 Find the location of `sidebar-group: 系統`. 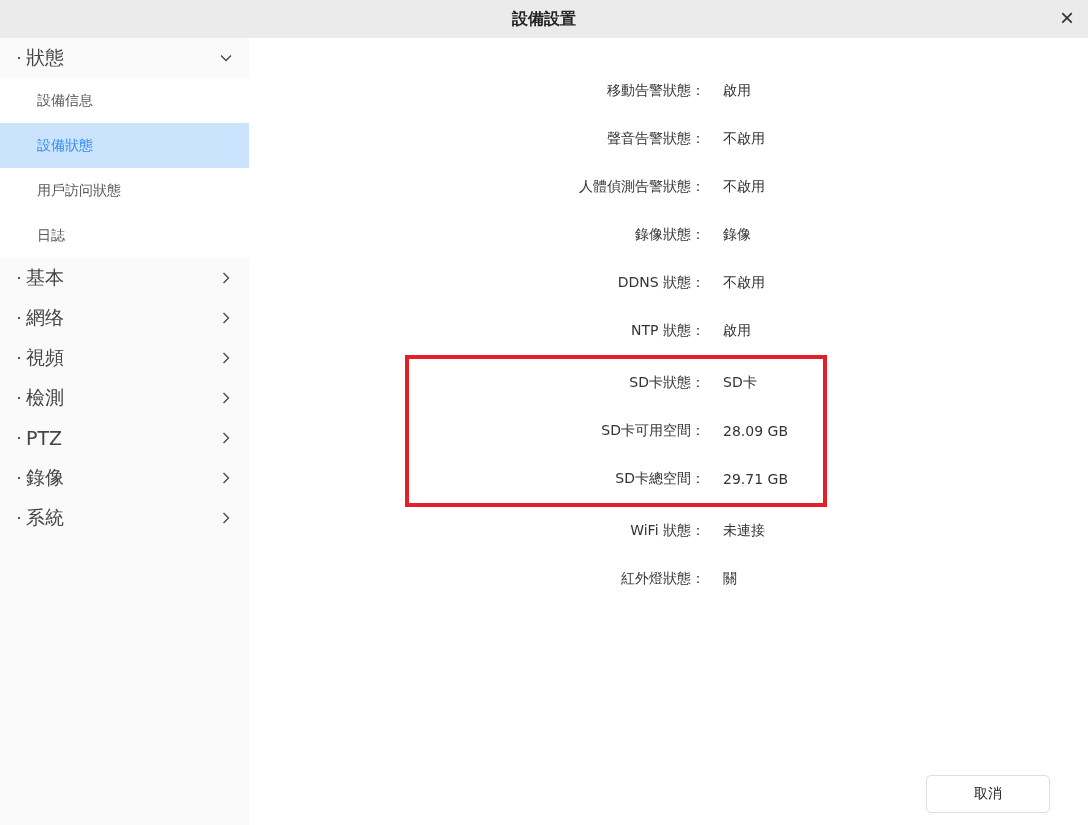

sidebar-group: 系統 is located at coordinates (124, 518).